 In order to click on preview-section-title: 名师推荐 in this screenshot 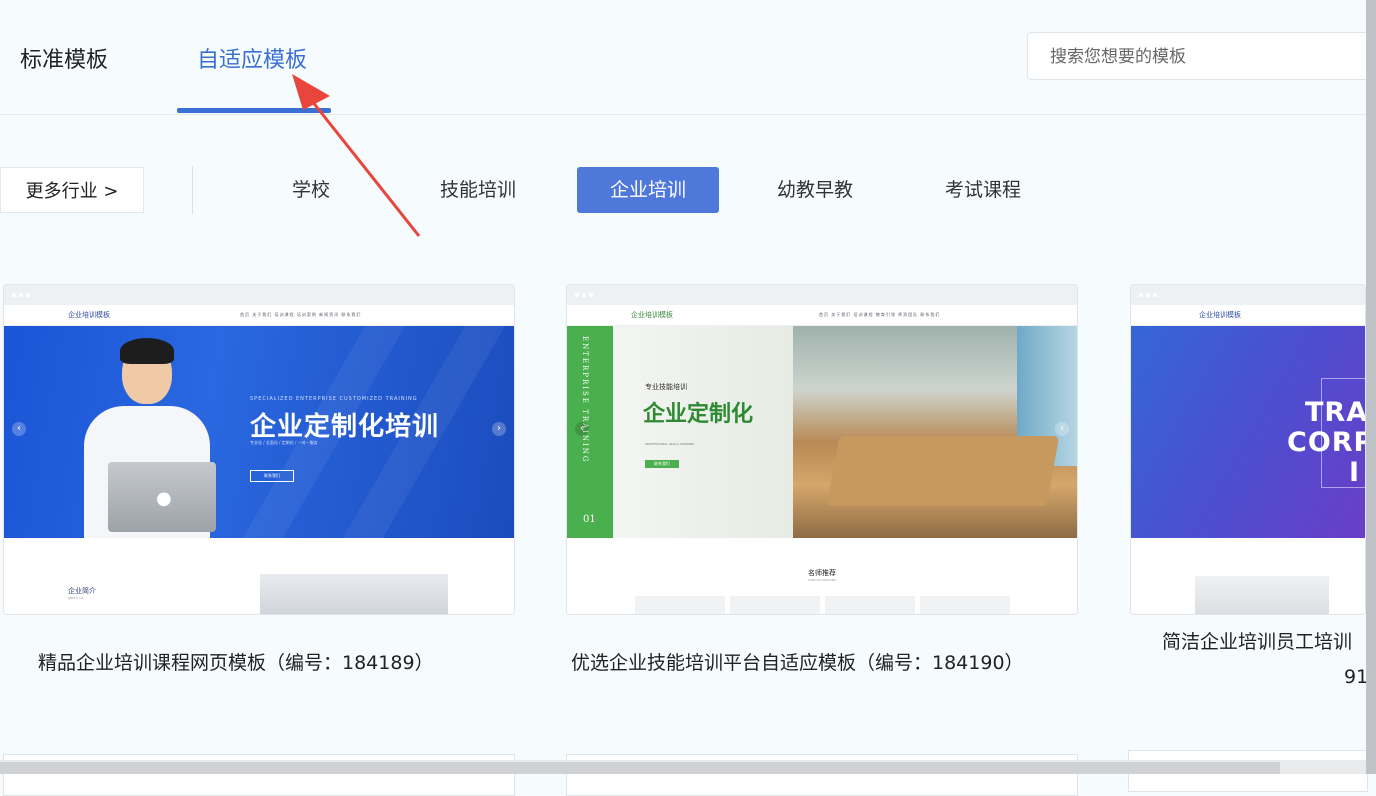, I will do `click(822, 573)`.